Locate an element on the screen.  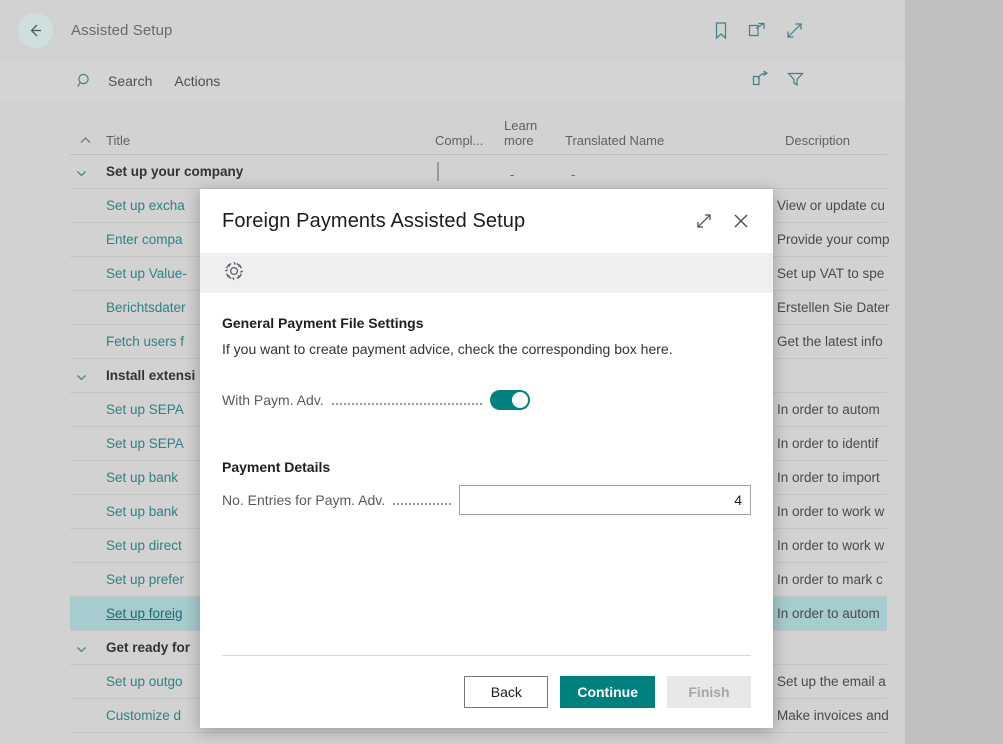
gear-icon is located at coordinates (234, 273).